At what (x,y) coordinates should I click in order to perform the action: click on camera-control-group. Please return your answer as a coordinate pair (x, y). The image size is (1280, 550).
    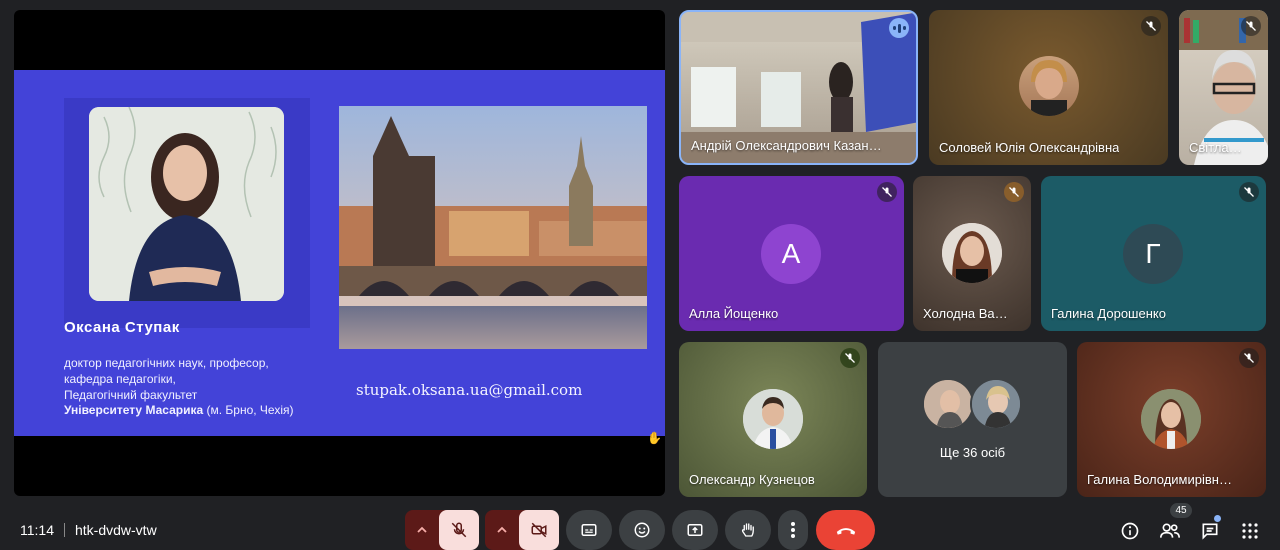
    Looking at the image, I should click on (522, 530).